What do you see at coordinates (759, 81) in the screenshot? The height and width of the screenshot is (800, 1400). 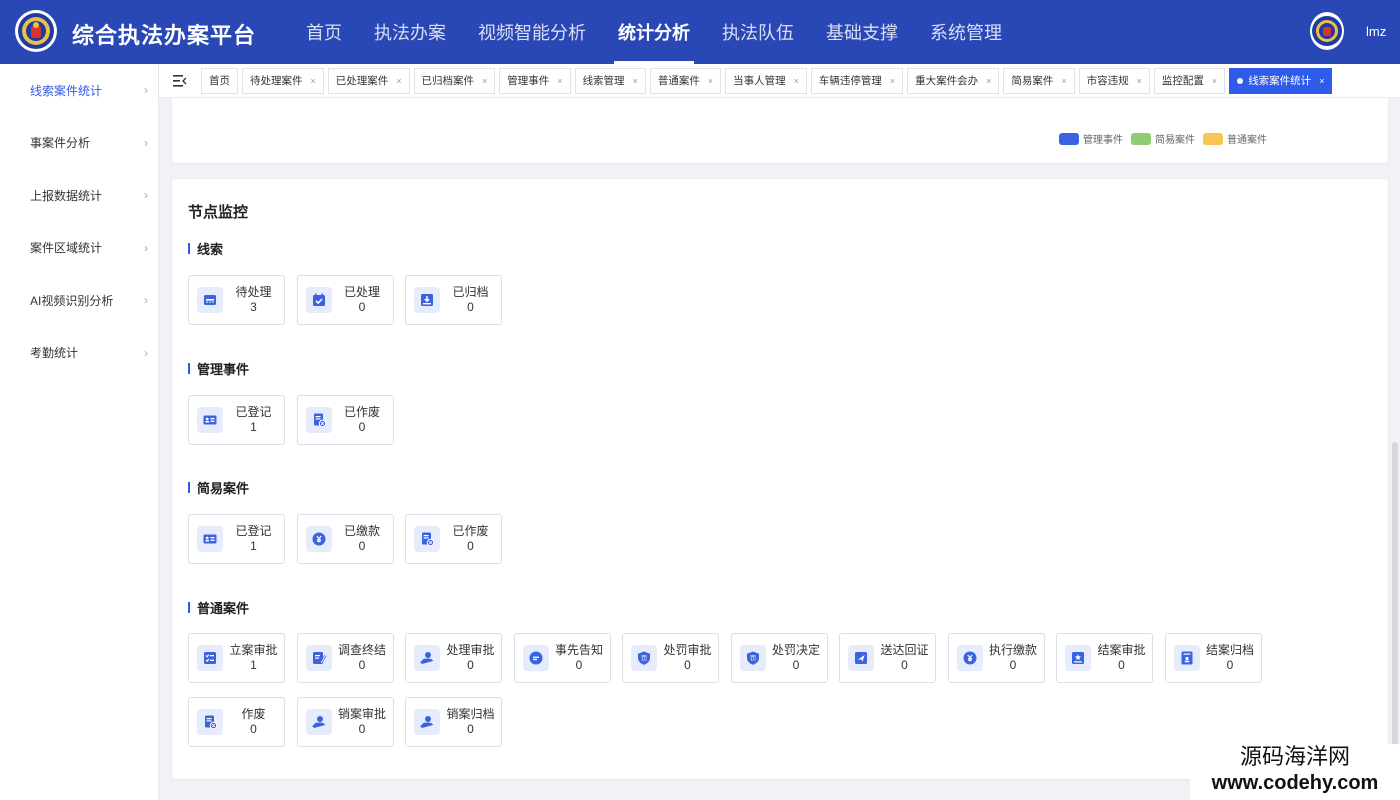 I see `tab-label: 当事人管理` at bounding box center [759, 81].